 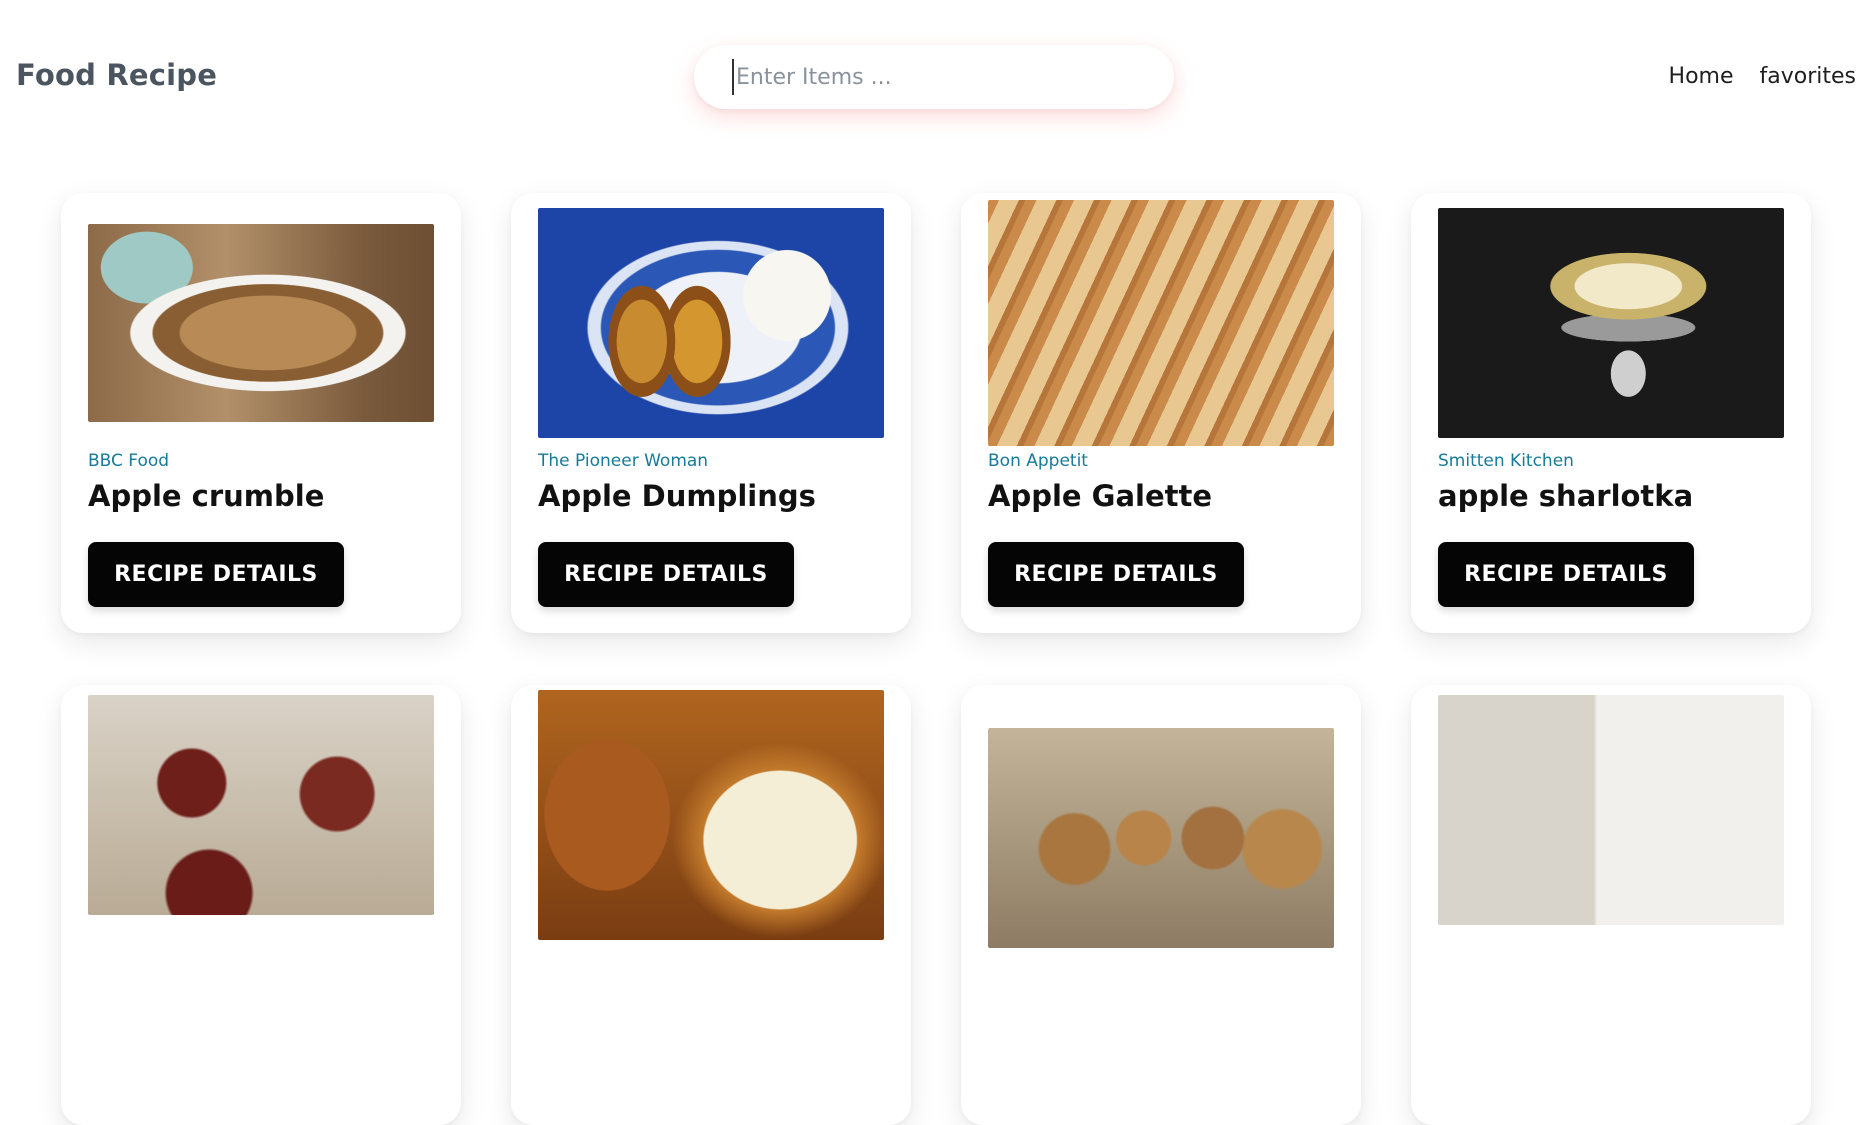 What do you see at coordinates (206, 496) in the screenshot?
I see `recipe-title: Apple crumble` at bounding box center [206, 496].